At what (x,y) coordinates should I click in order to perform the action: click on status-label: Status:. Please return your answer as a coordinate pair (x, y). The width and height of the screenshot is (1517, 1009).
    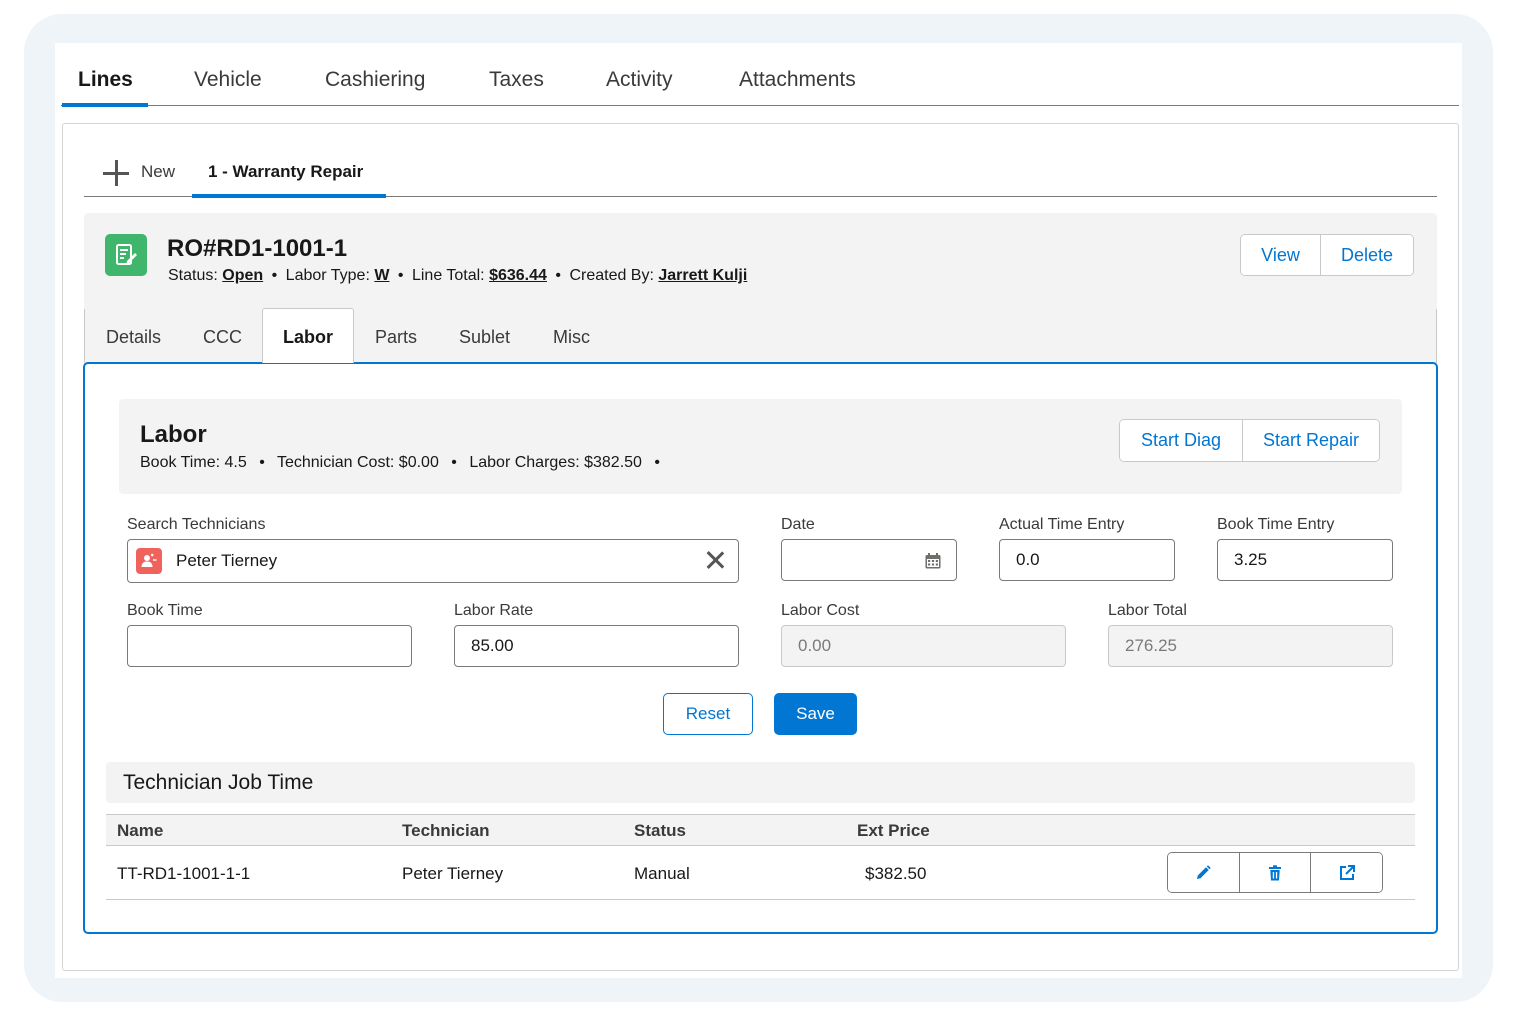
    Looking at the image, I should click on (193, 275).